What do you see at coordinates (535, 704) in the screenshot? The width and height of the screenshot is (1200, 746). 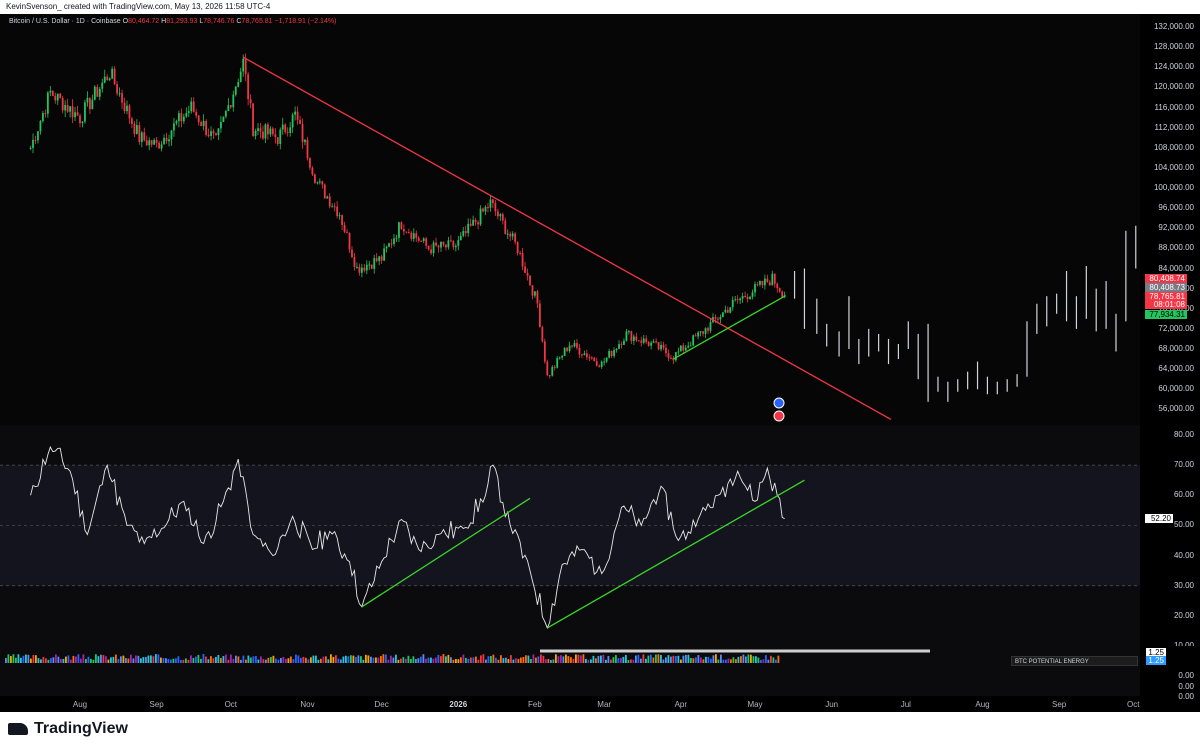 I see `month-tick: Feb` at bounding box center [535, 704].